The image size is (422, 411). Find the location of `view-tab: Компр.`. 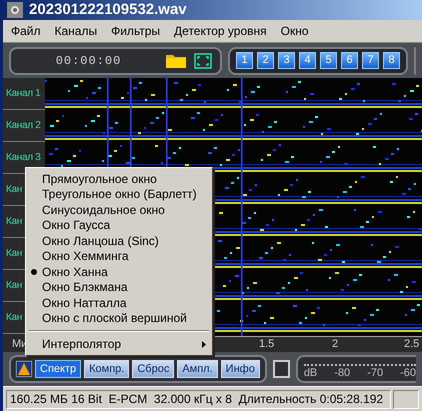

view-tab: Компр. is located at coordinates (107, 369).